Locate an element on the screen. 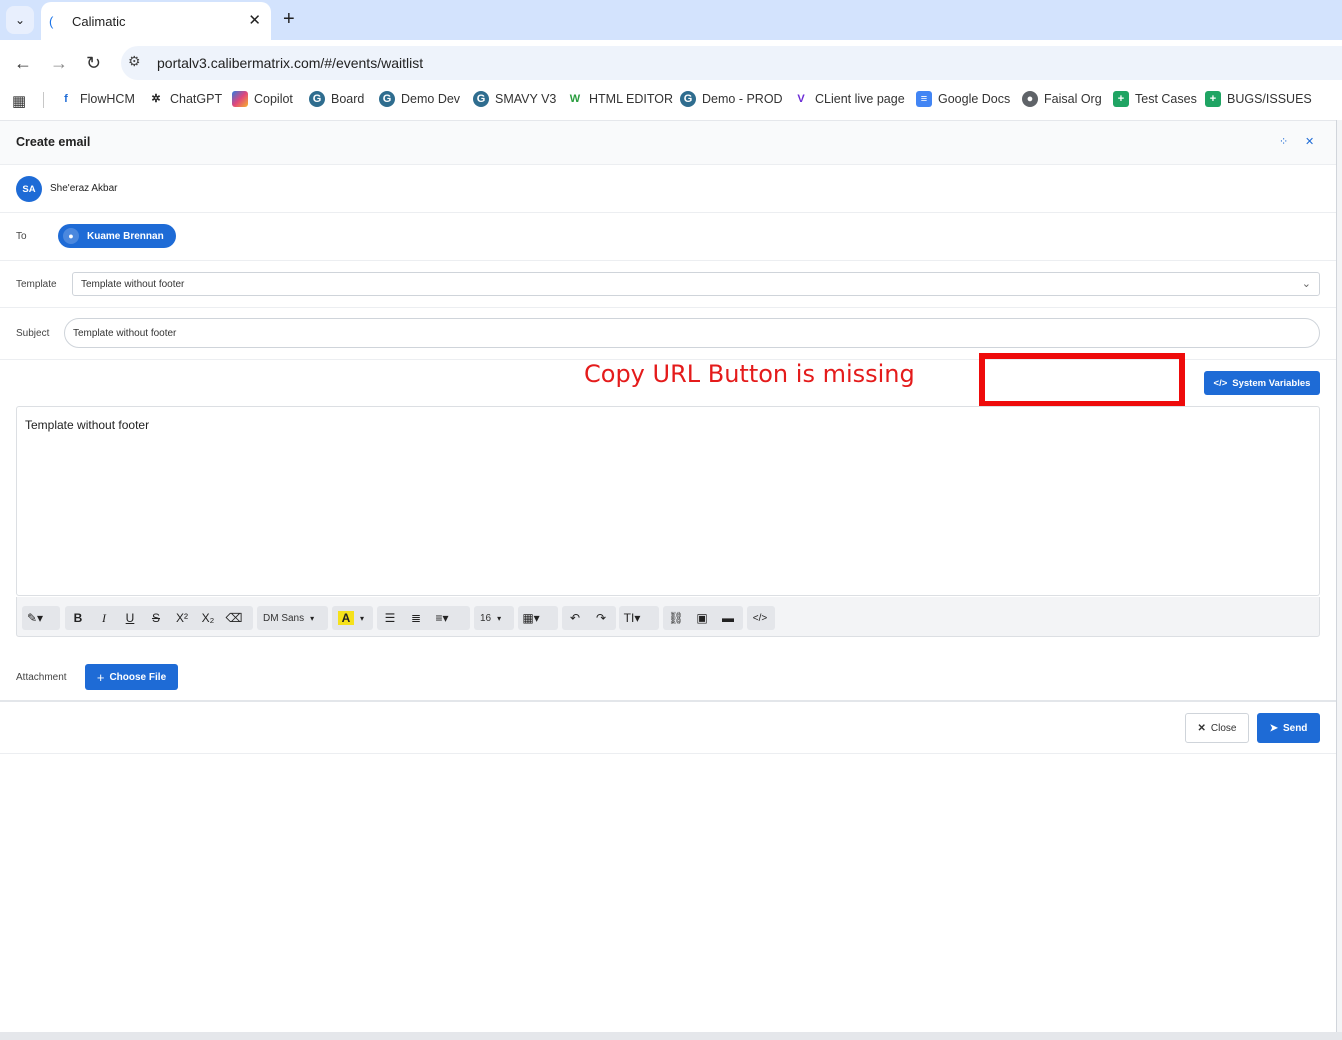  bookmark-copilot: Copilot is located at coordinates (262, 99).